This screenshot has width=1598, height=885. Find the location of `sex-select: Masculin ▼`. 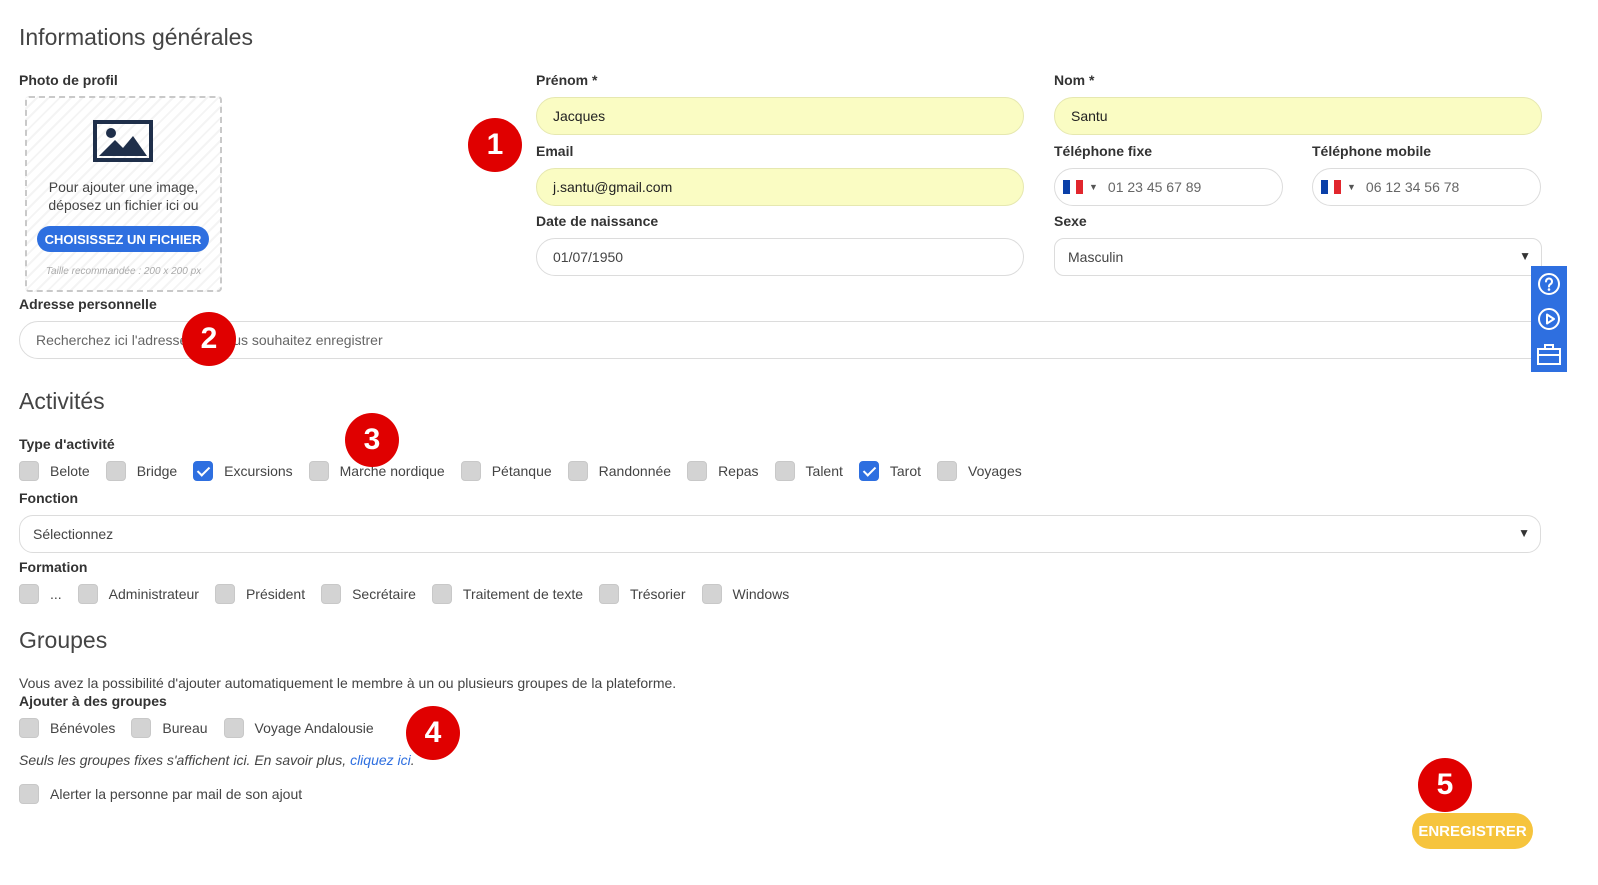

sex-select: Masculin ▼ is located at coordinates (1298, 257).